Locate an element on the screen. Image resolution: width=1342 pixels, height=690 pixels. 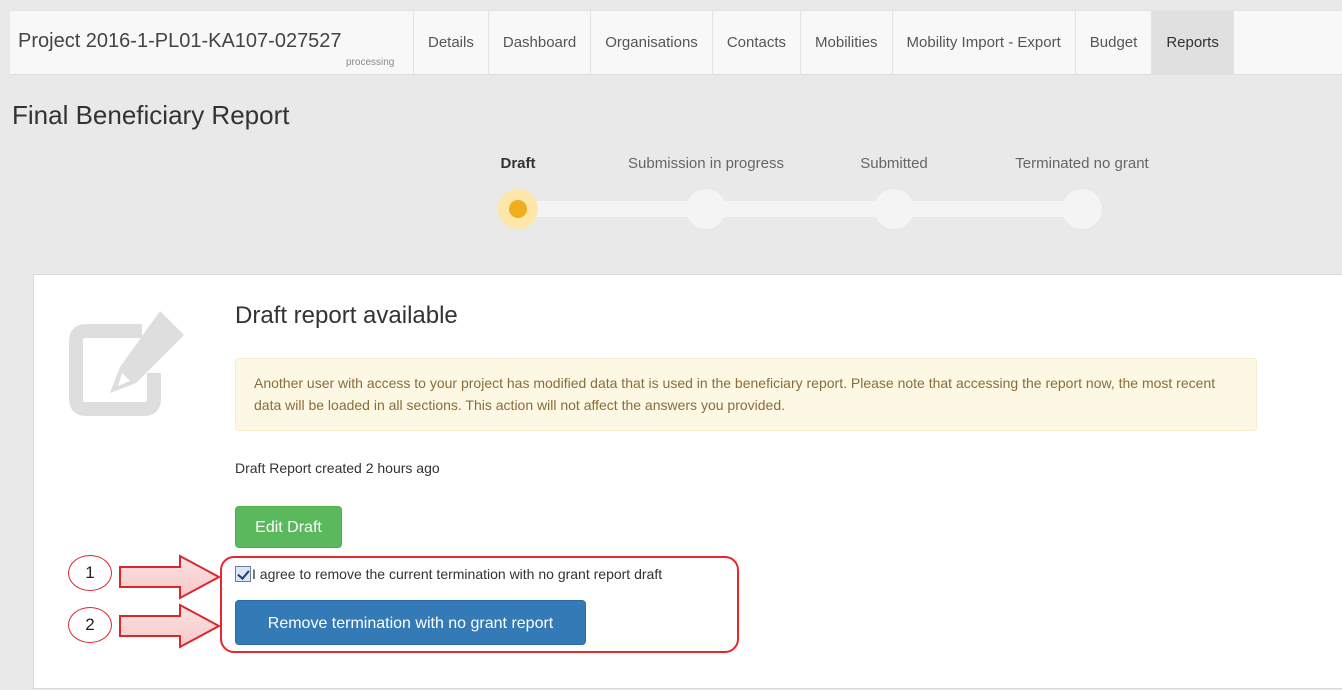
annotation-marker-2: 2 is located at coordinates (90, 625).